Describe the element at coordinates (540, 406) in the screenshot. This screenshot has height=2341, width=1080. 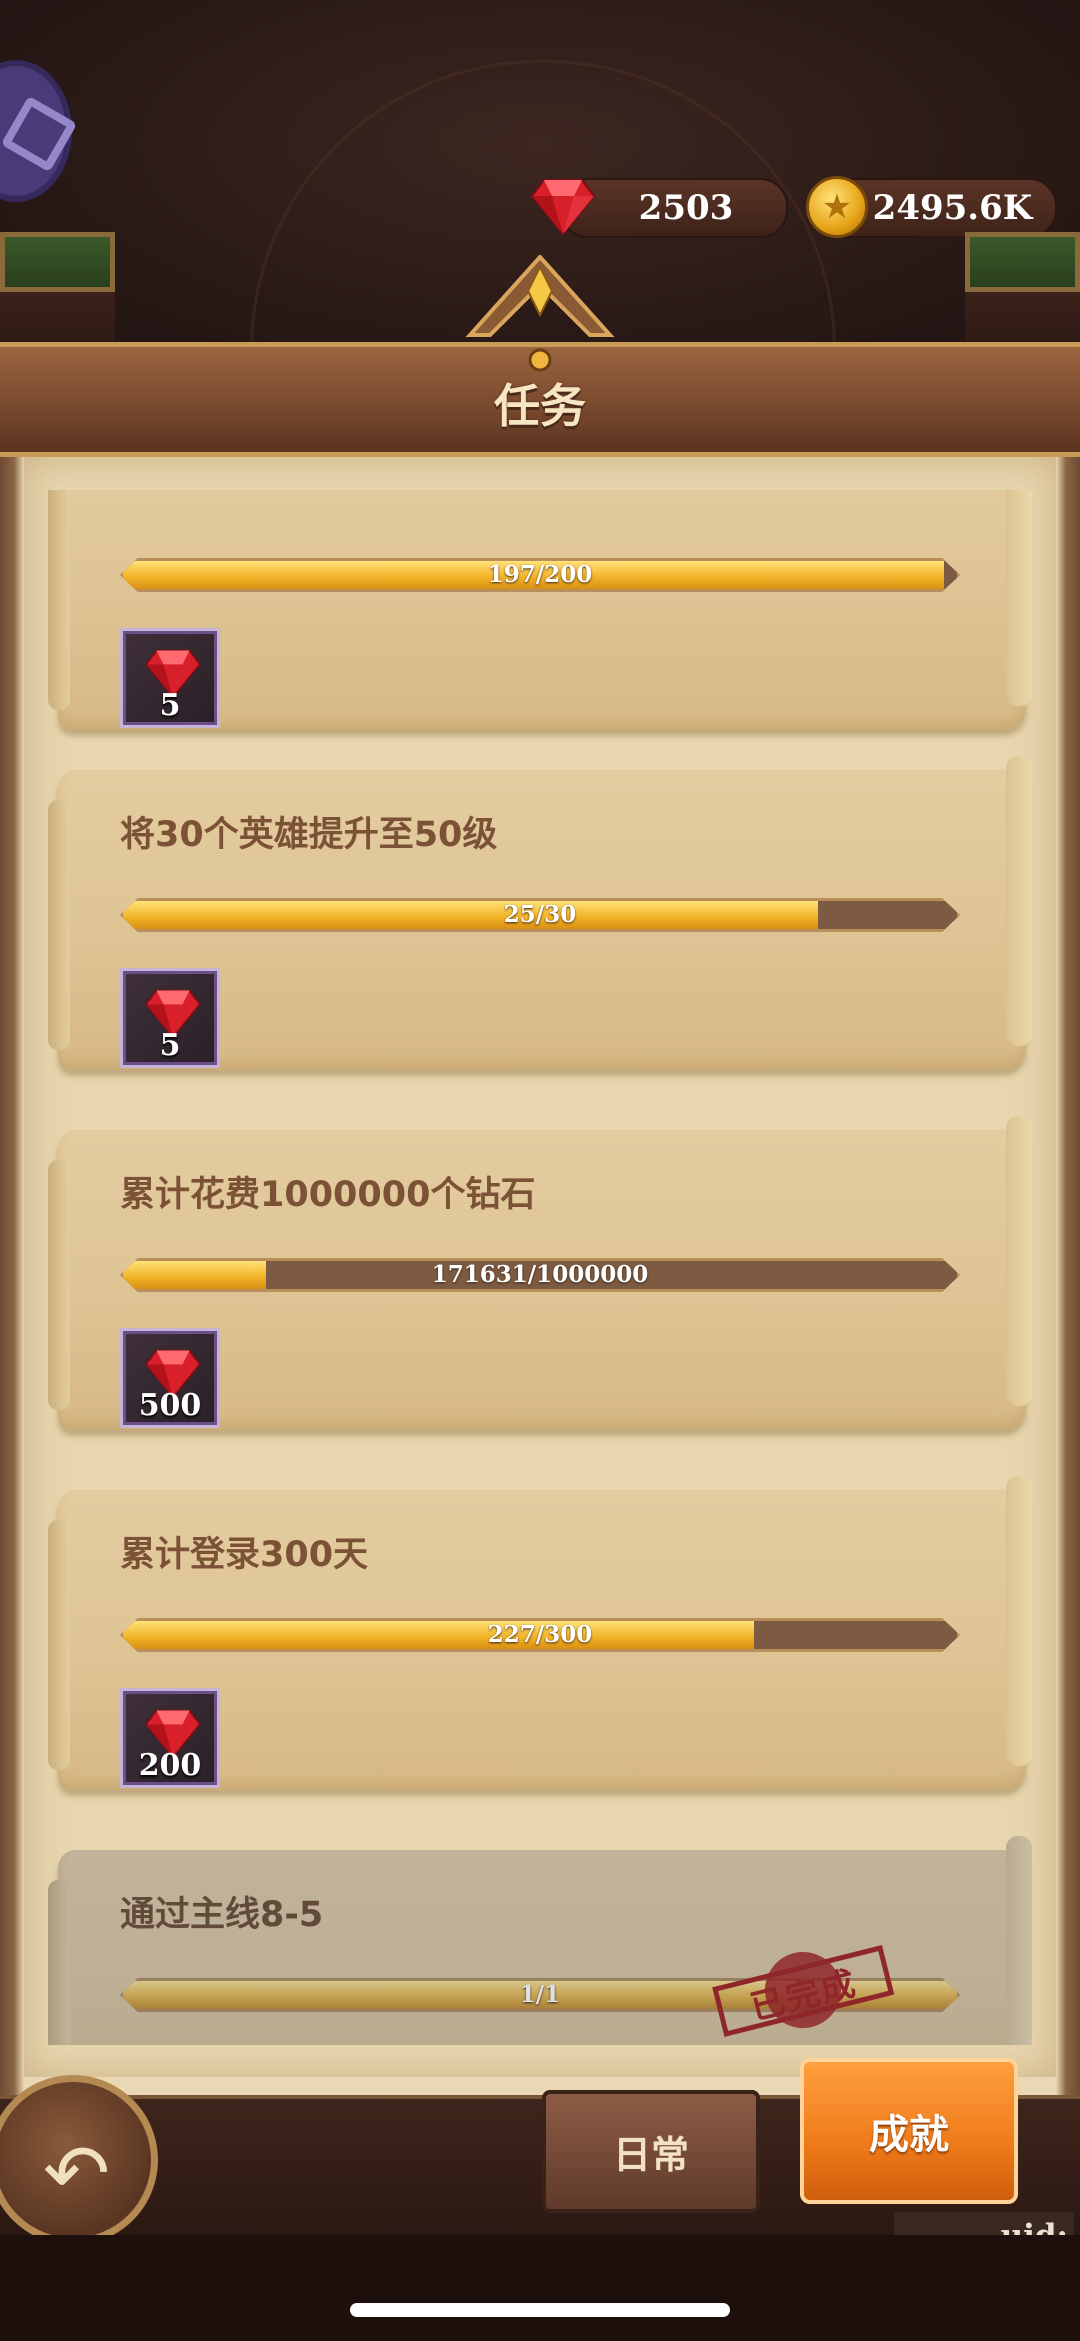
I see `page-title: 任务` at that location.